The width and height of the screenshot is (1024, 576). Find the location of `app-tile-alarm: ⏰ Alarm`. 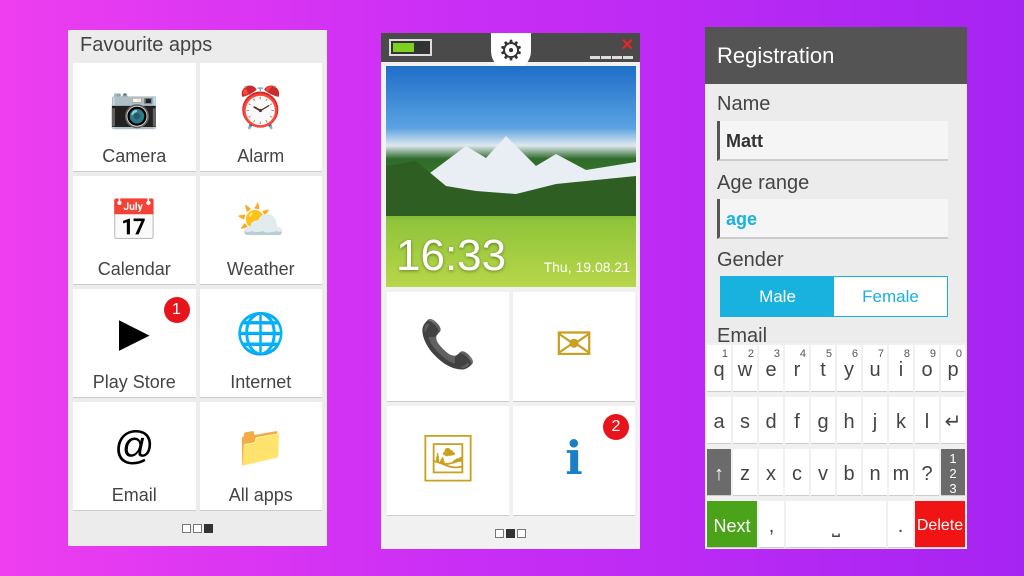

app-tile-alarm: ⏰ Alarm is located at coordinates (260, 117).